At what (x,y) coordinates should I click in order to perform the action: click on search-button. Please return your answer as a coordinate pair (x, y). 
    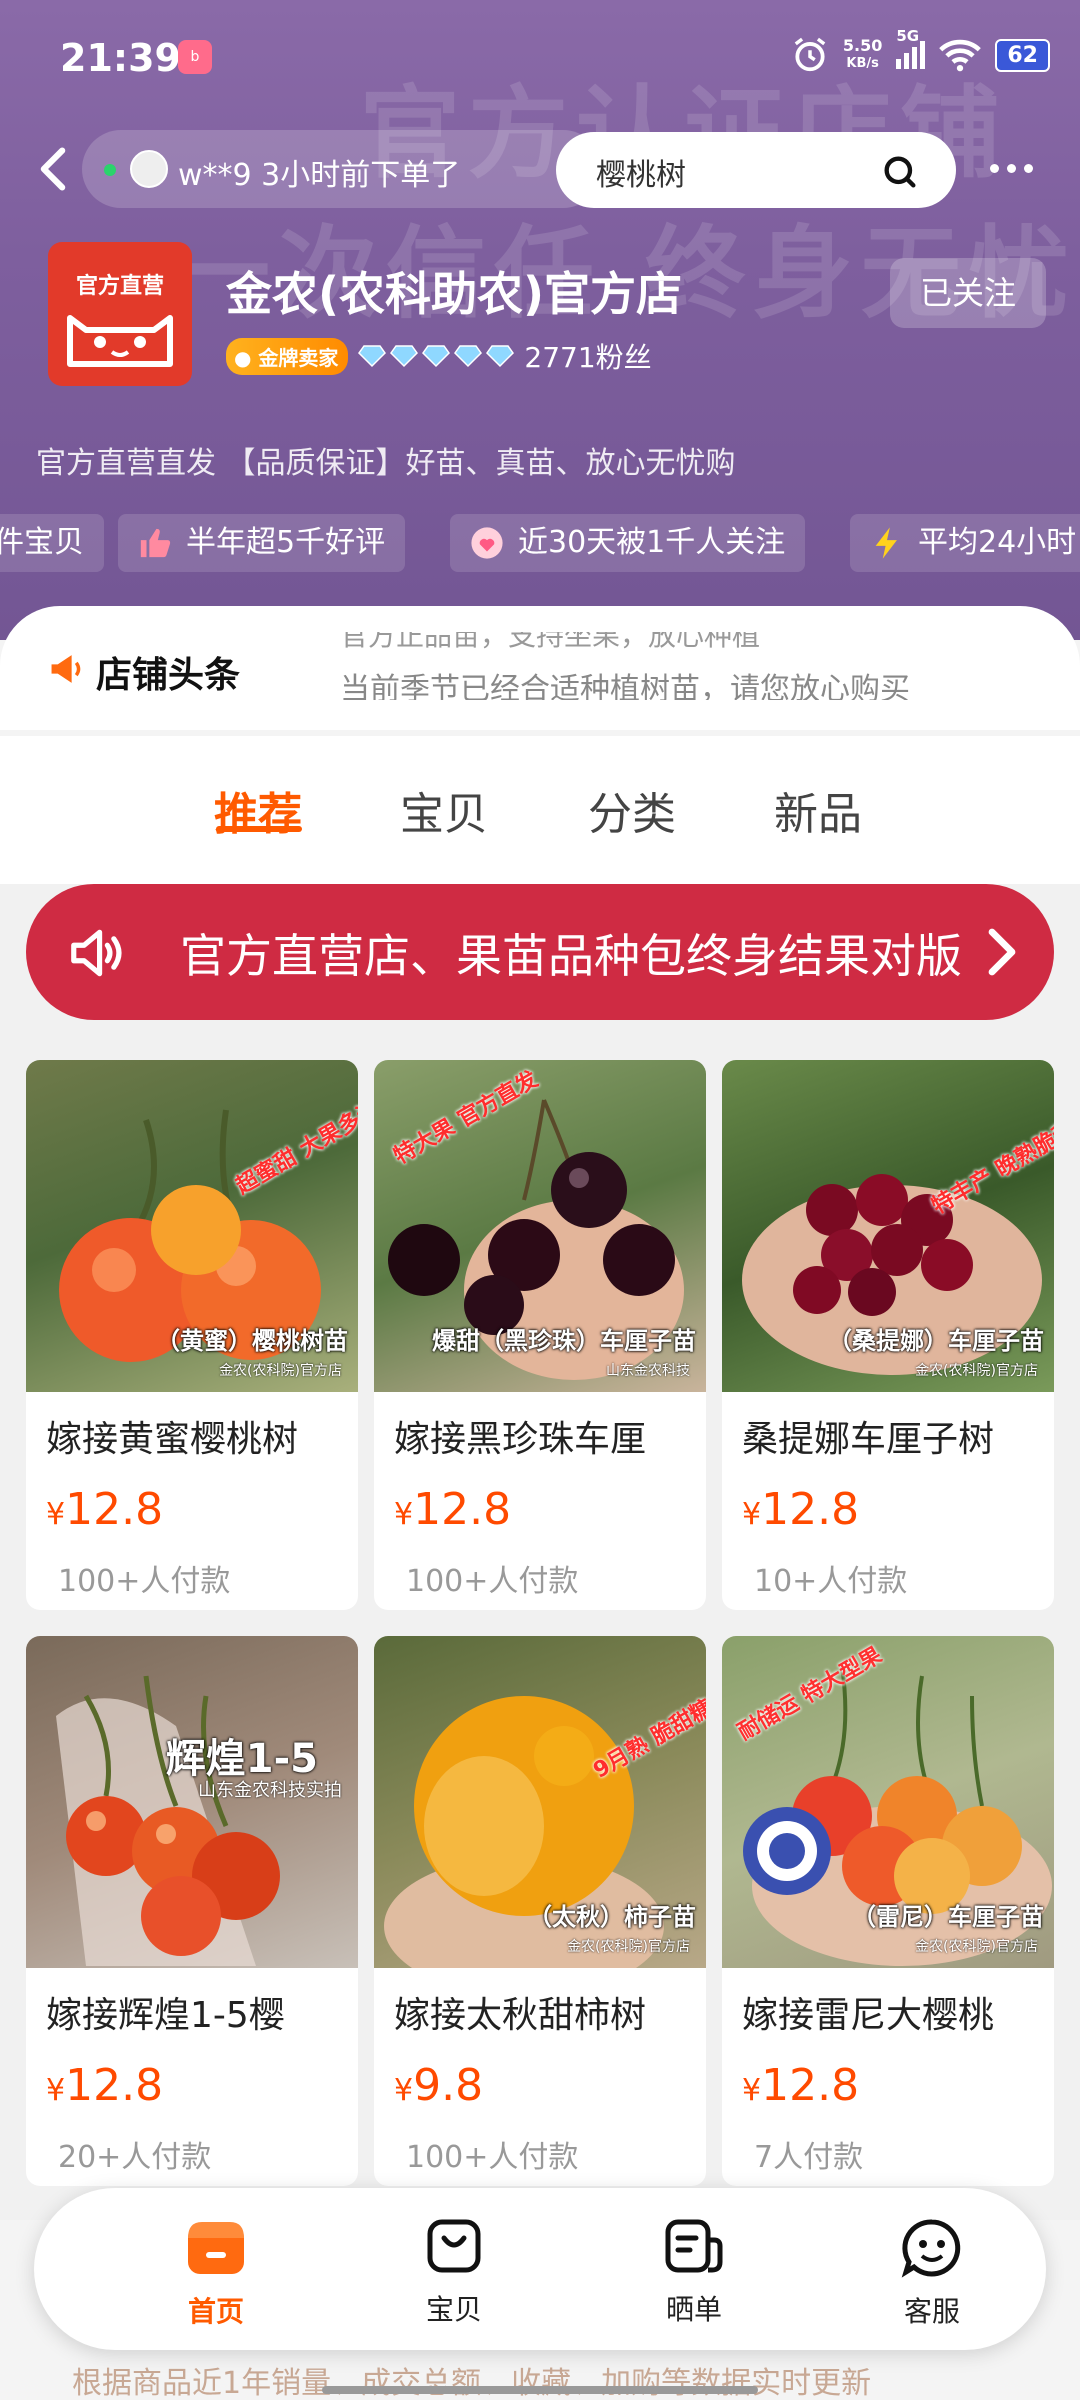
    Looking at the image, I should click on (900, 170).